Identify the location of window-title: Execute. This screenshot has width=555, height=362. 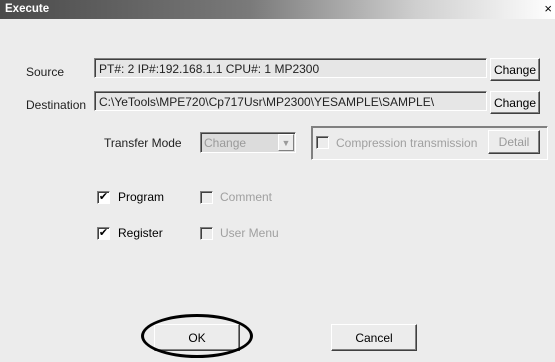
(27, 9).